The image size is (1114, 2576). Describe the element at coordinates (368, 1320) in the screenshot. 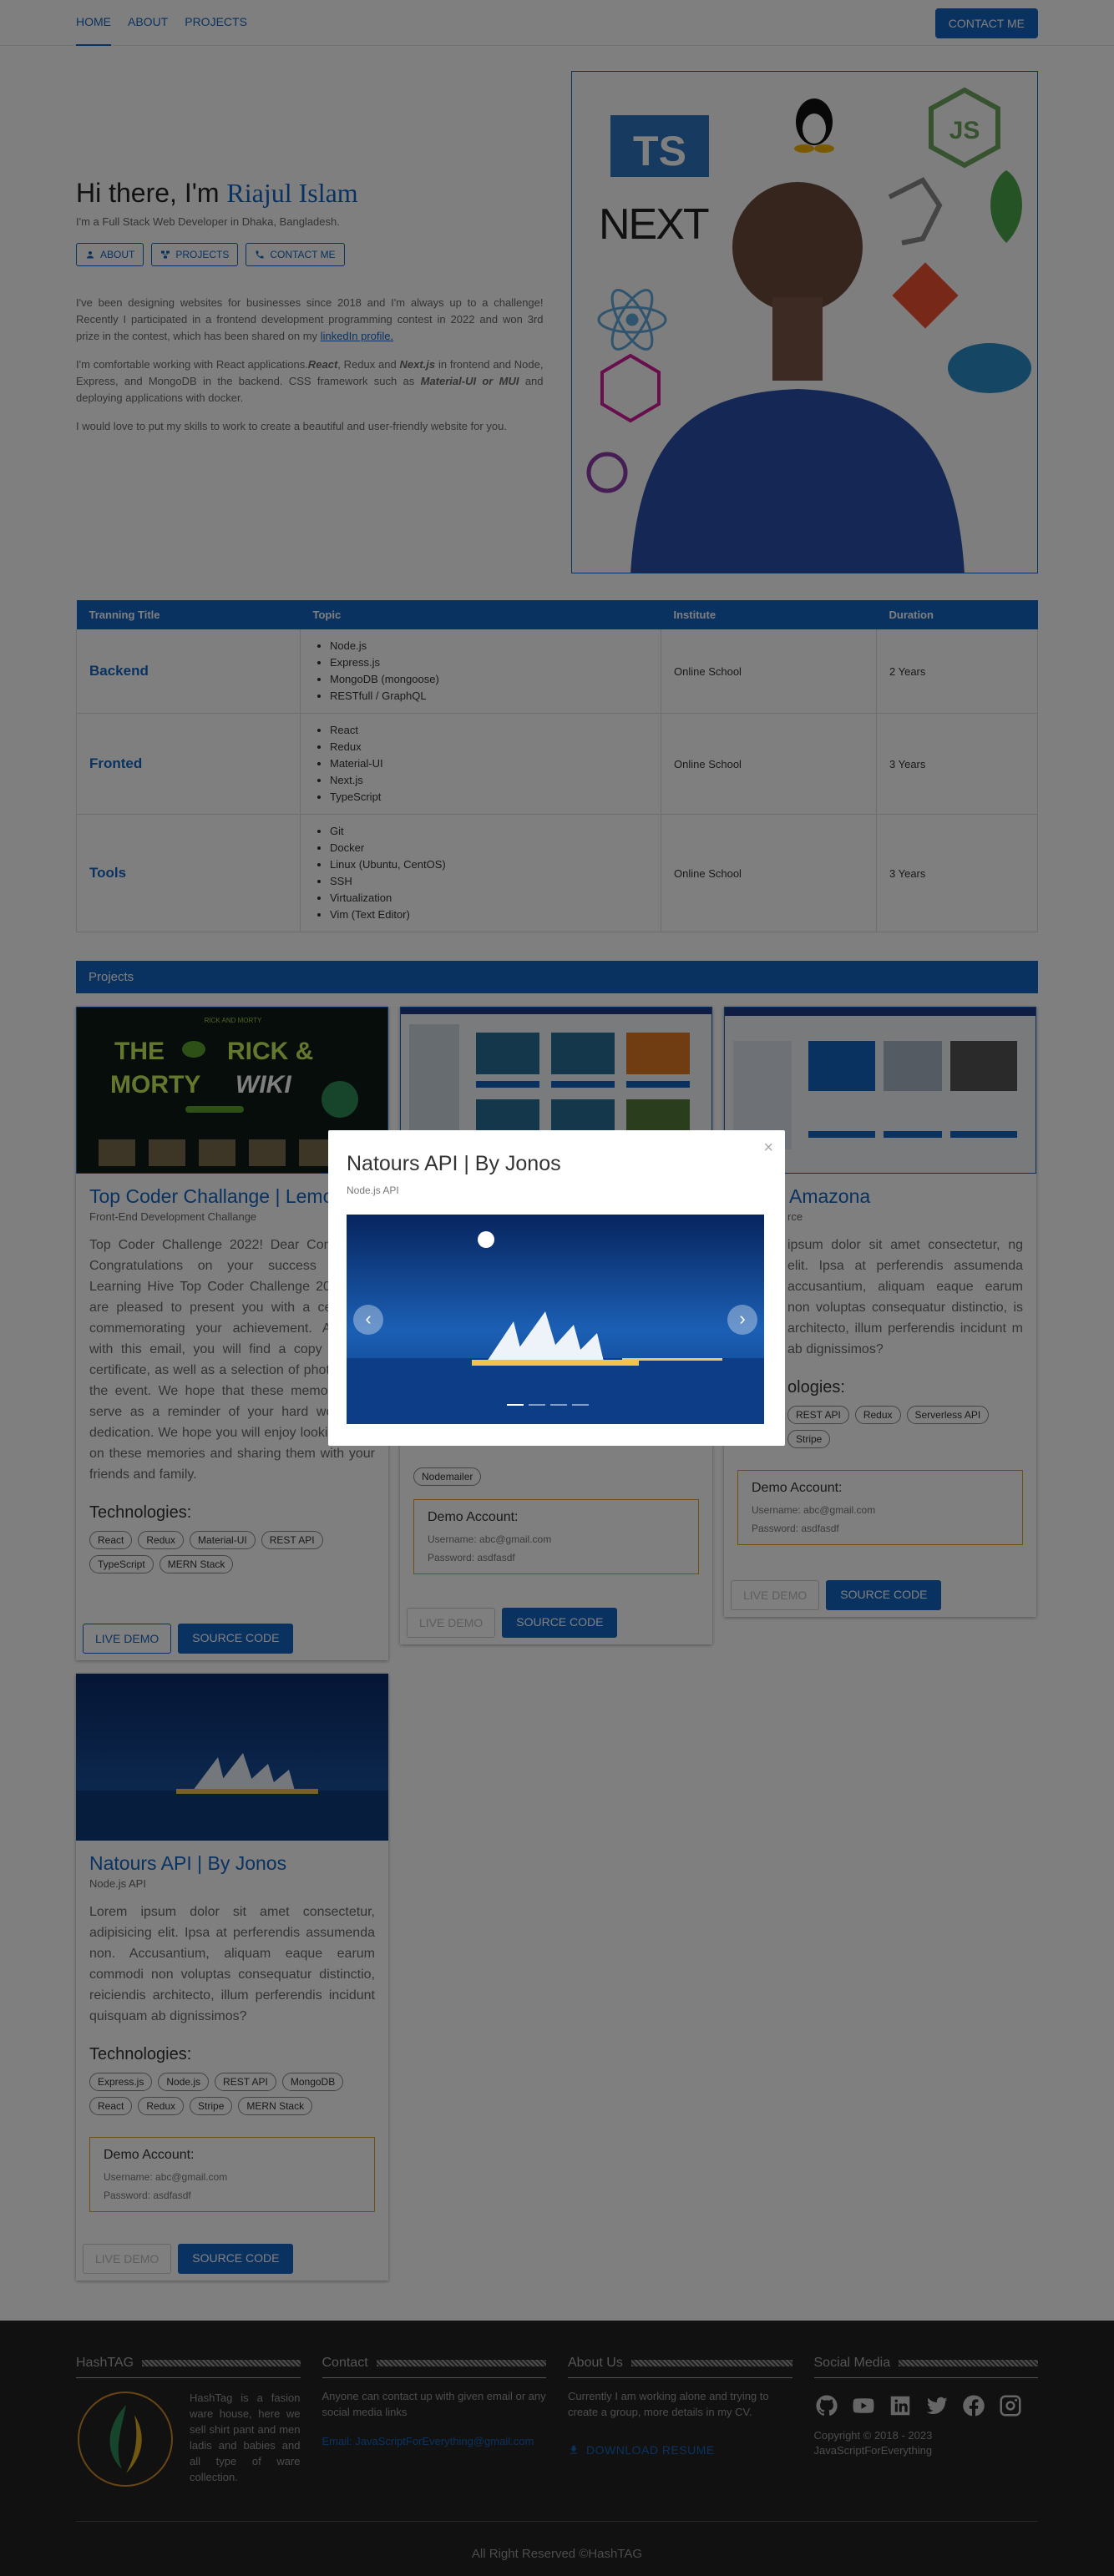

I see `carousel-prev-button: ‹` at that location.